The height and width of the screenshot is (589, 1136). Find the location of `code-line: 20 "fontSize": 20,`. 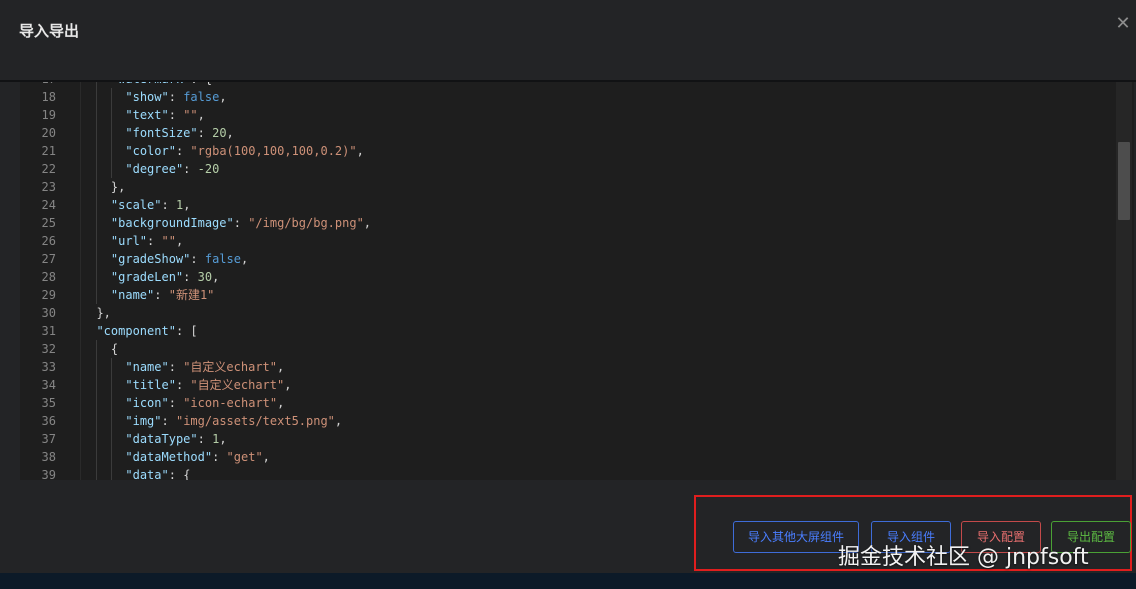

code-line: 20 "fontSize": 20, is located at coordinates (568, 133).